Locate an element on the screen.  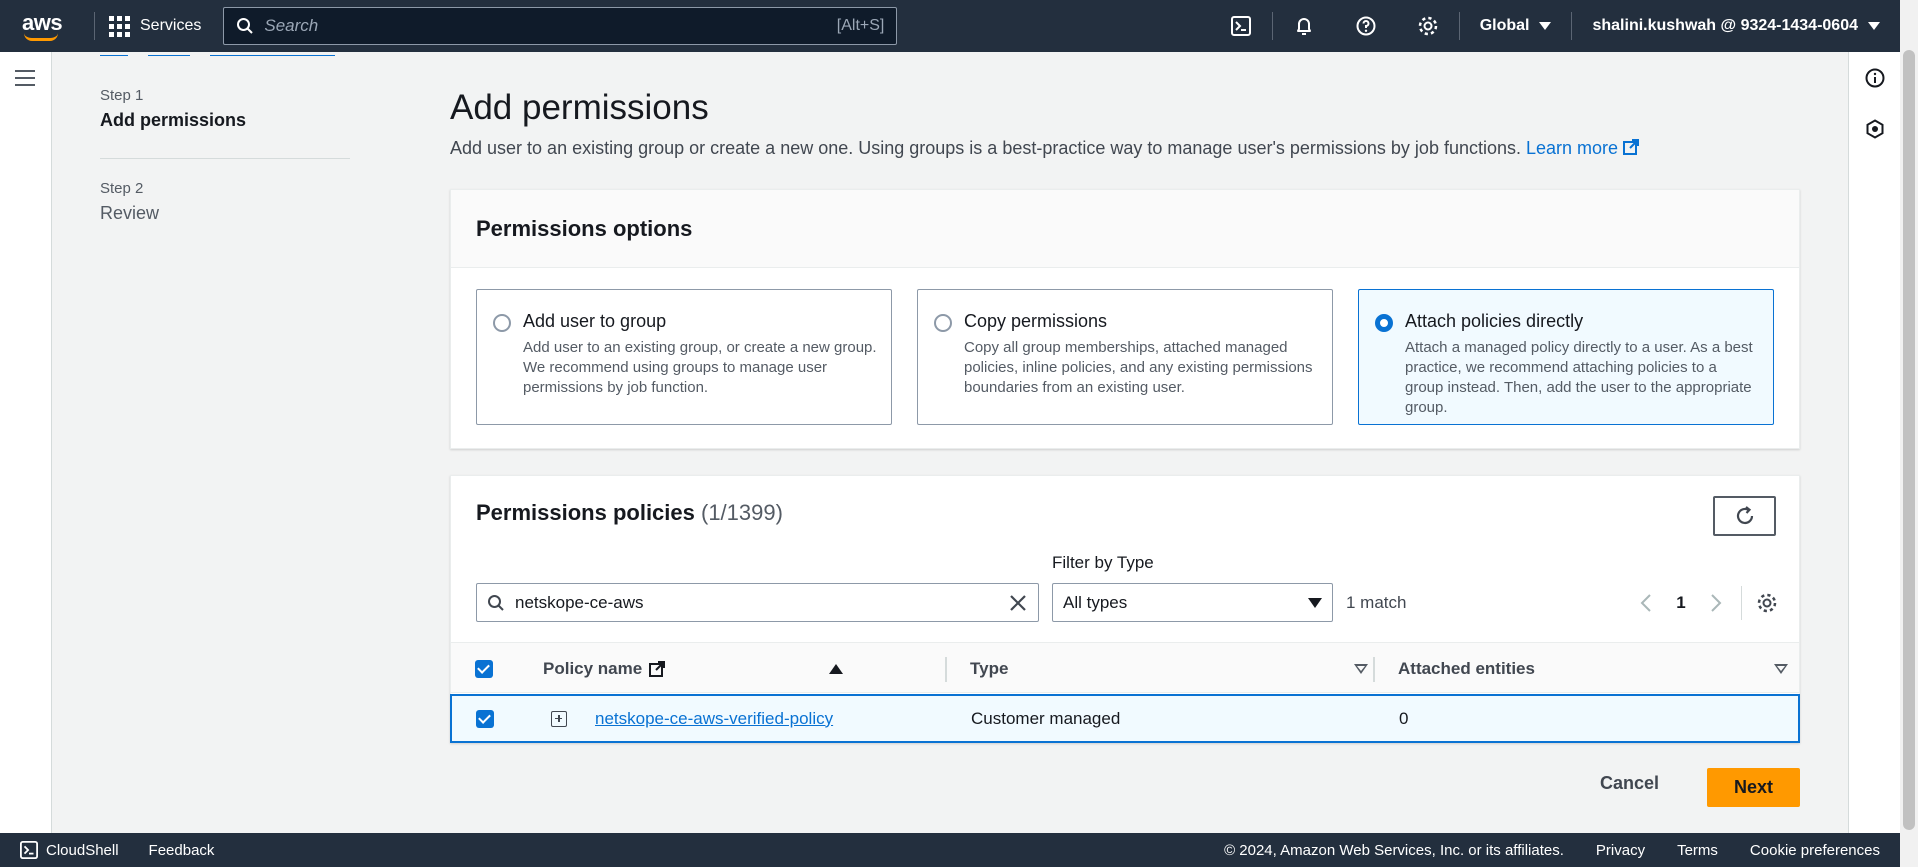
menu-icon is located at coordinates (25, 80).